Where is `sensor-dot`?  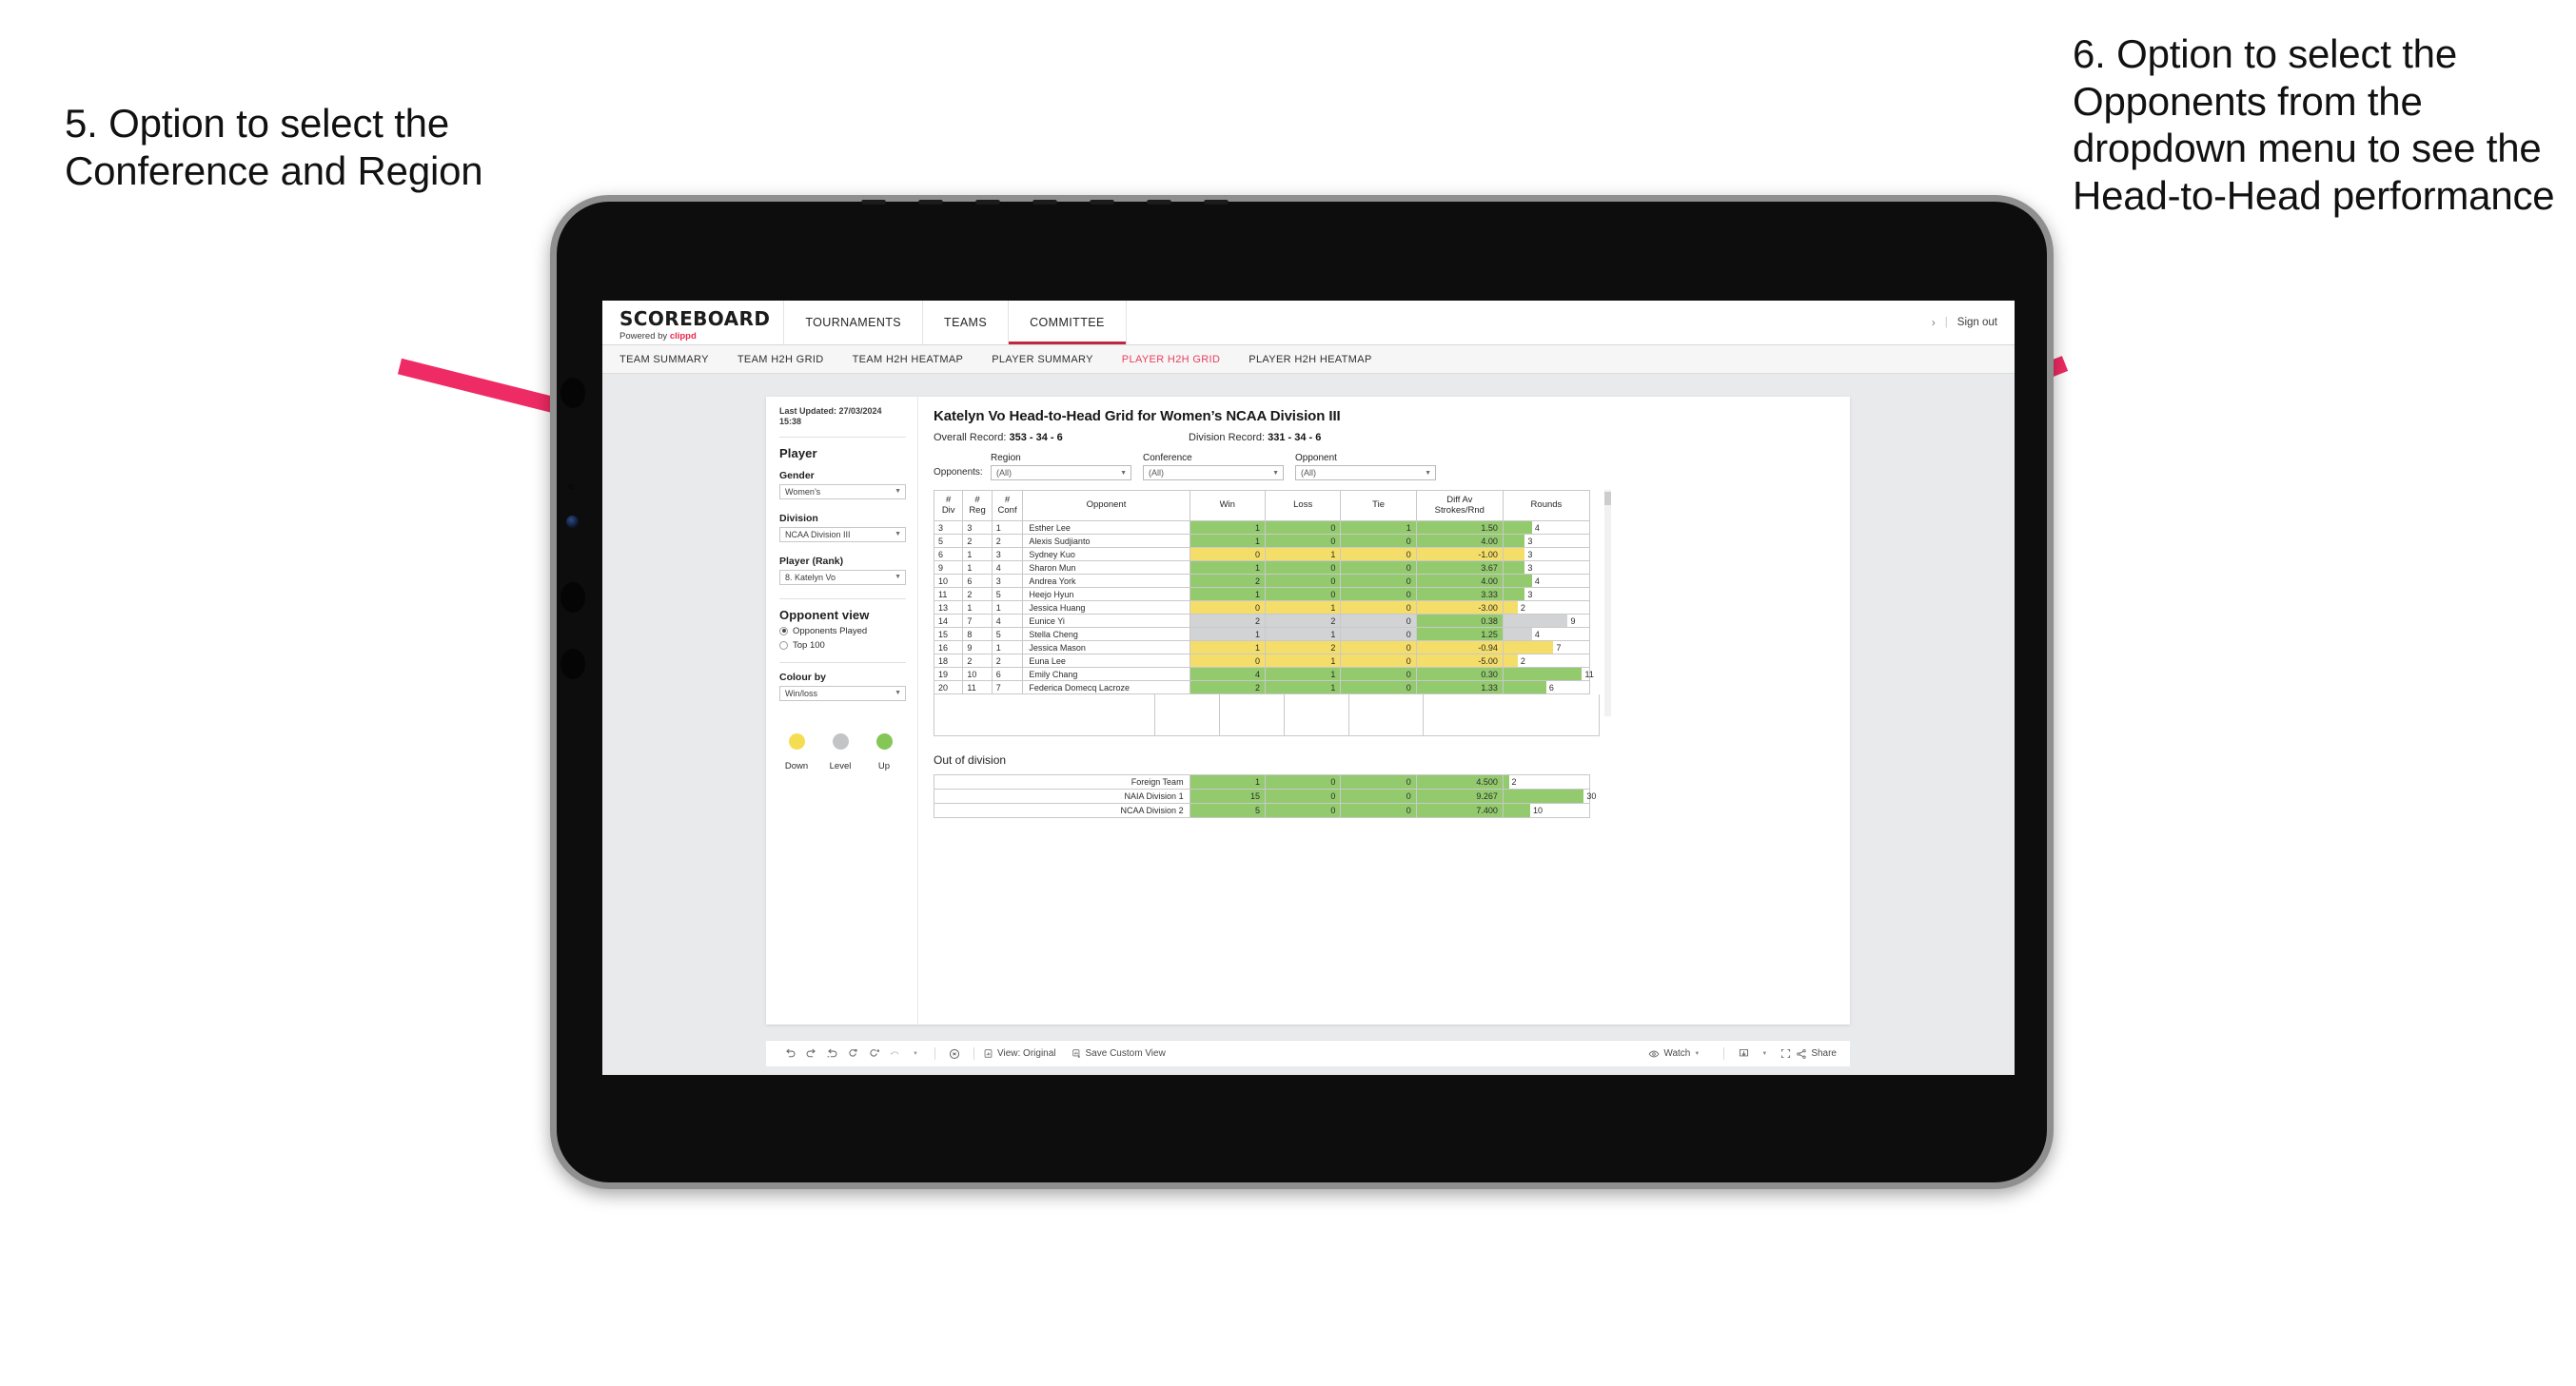
sensor-dot is located at coordinates (571, 486).